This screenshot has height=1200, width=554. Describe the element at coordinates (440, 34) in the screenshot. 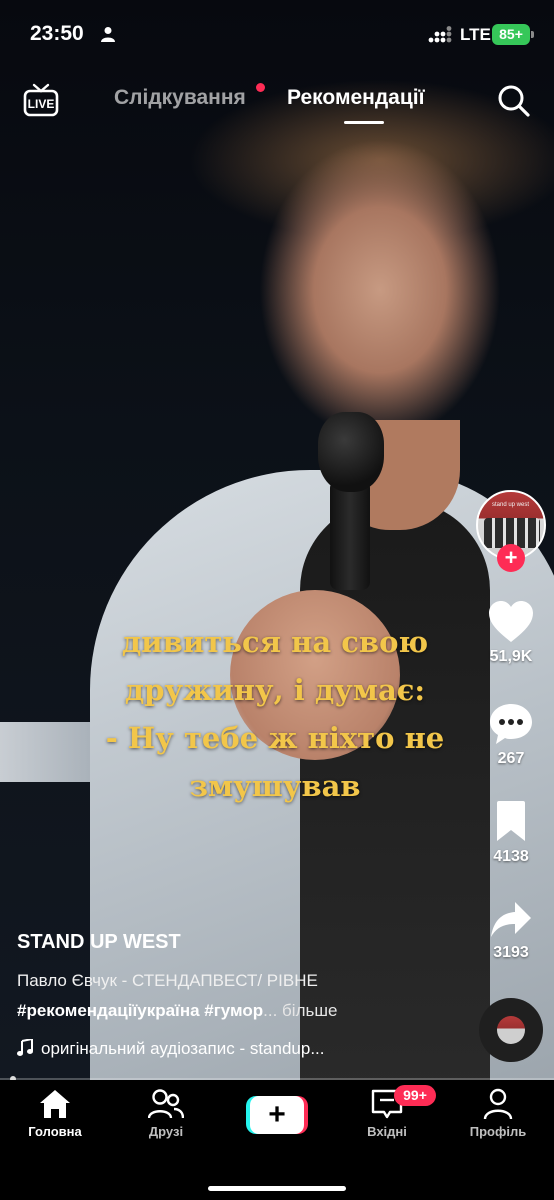

I see `signal-icon` at that location.